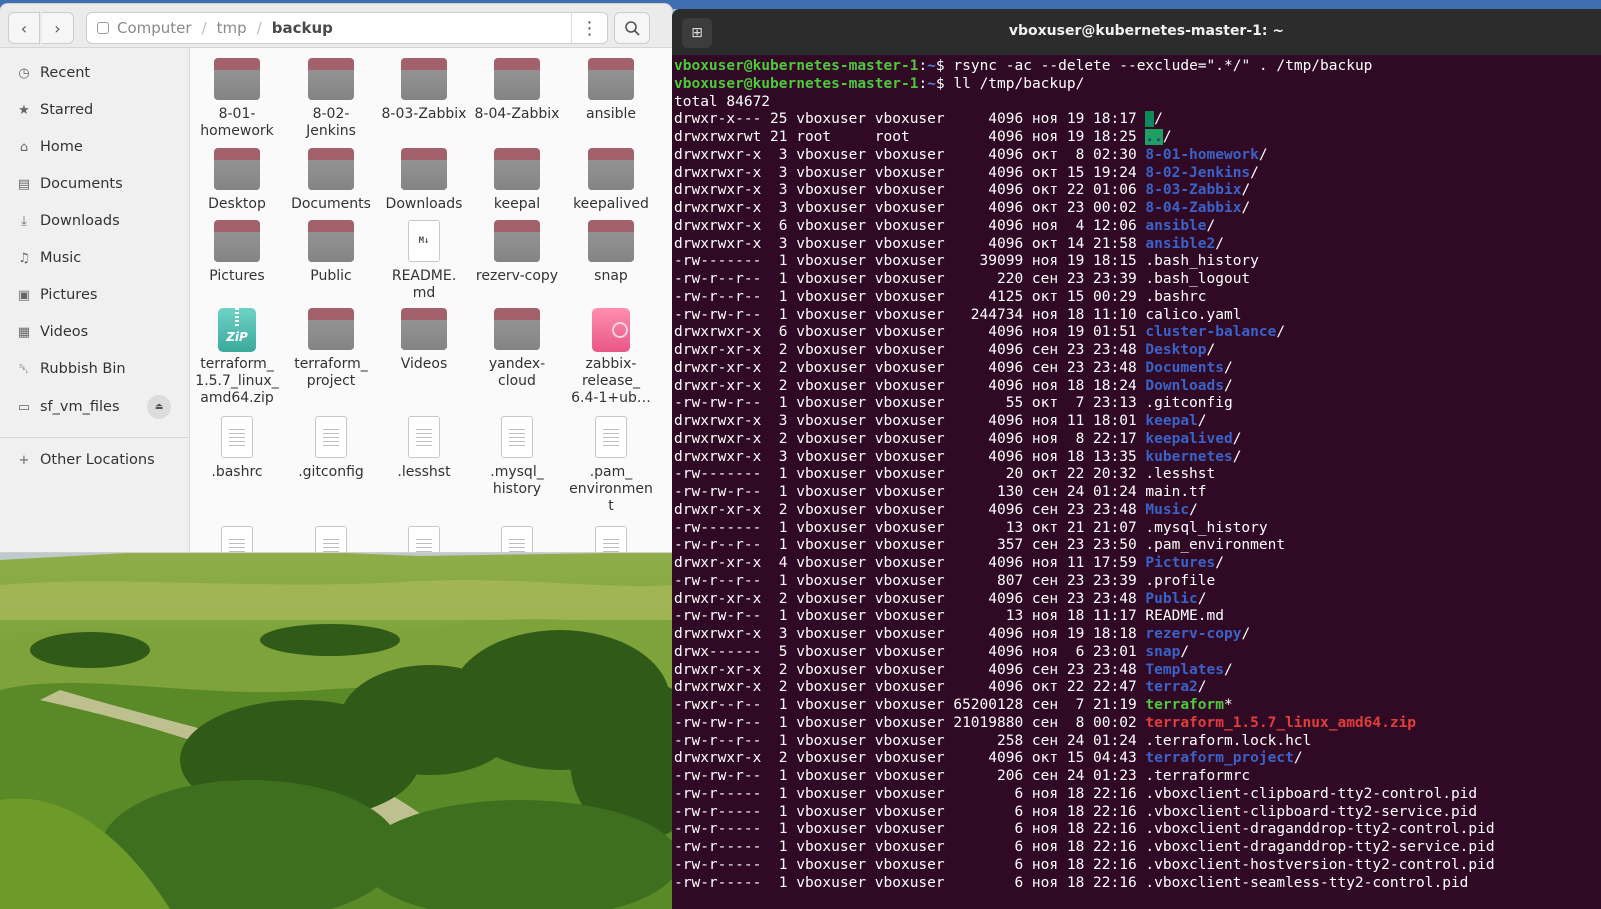  I want to click on file-item: Documents, so click(331, 179).